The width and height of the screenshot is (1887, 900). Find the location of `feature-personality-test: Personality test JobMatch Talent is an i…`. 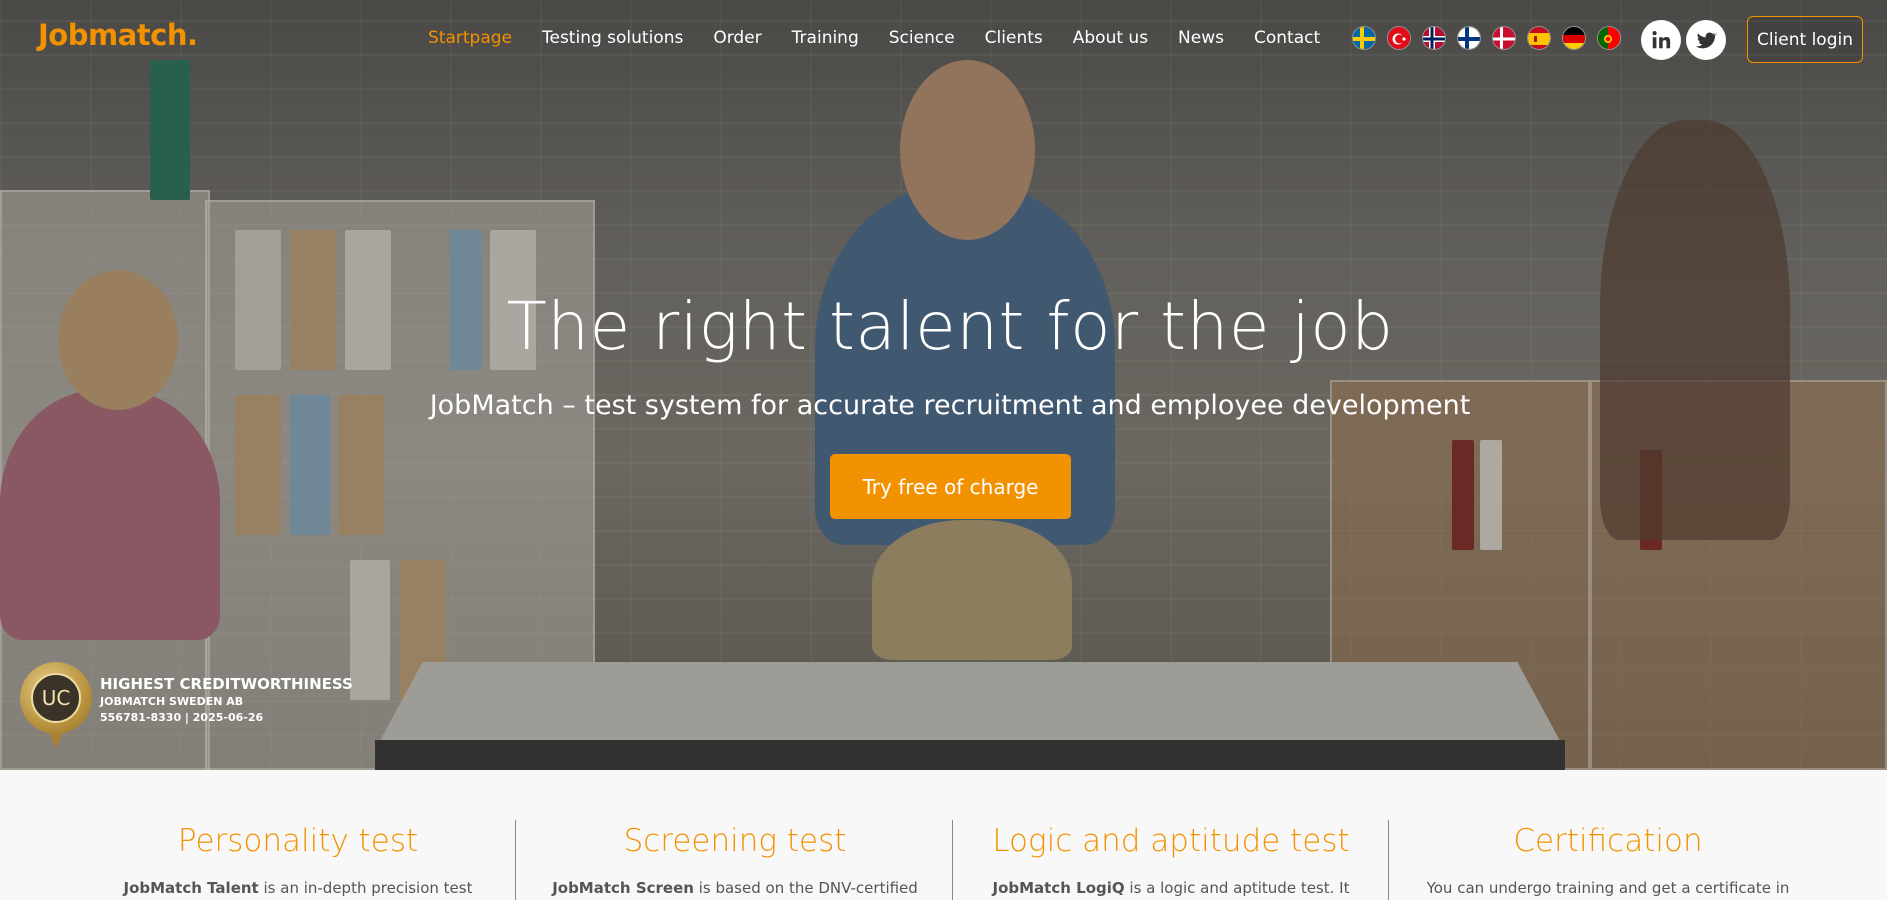

feature-personality-test: Personality test JobMatch Talent is an i… is located at coordinates (298, 833).